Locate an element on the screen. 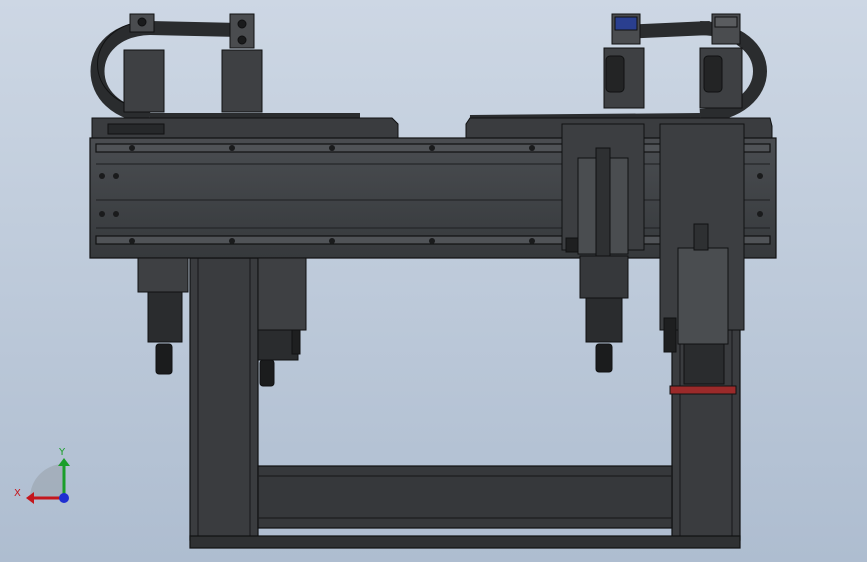 This screenshot has width=867, height=562. coordinate-triad: X Y is located at coordinates (42, 475).